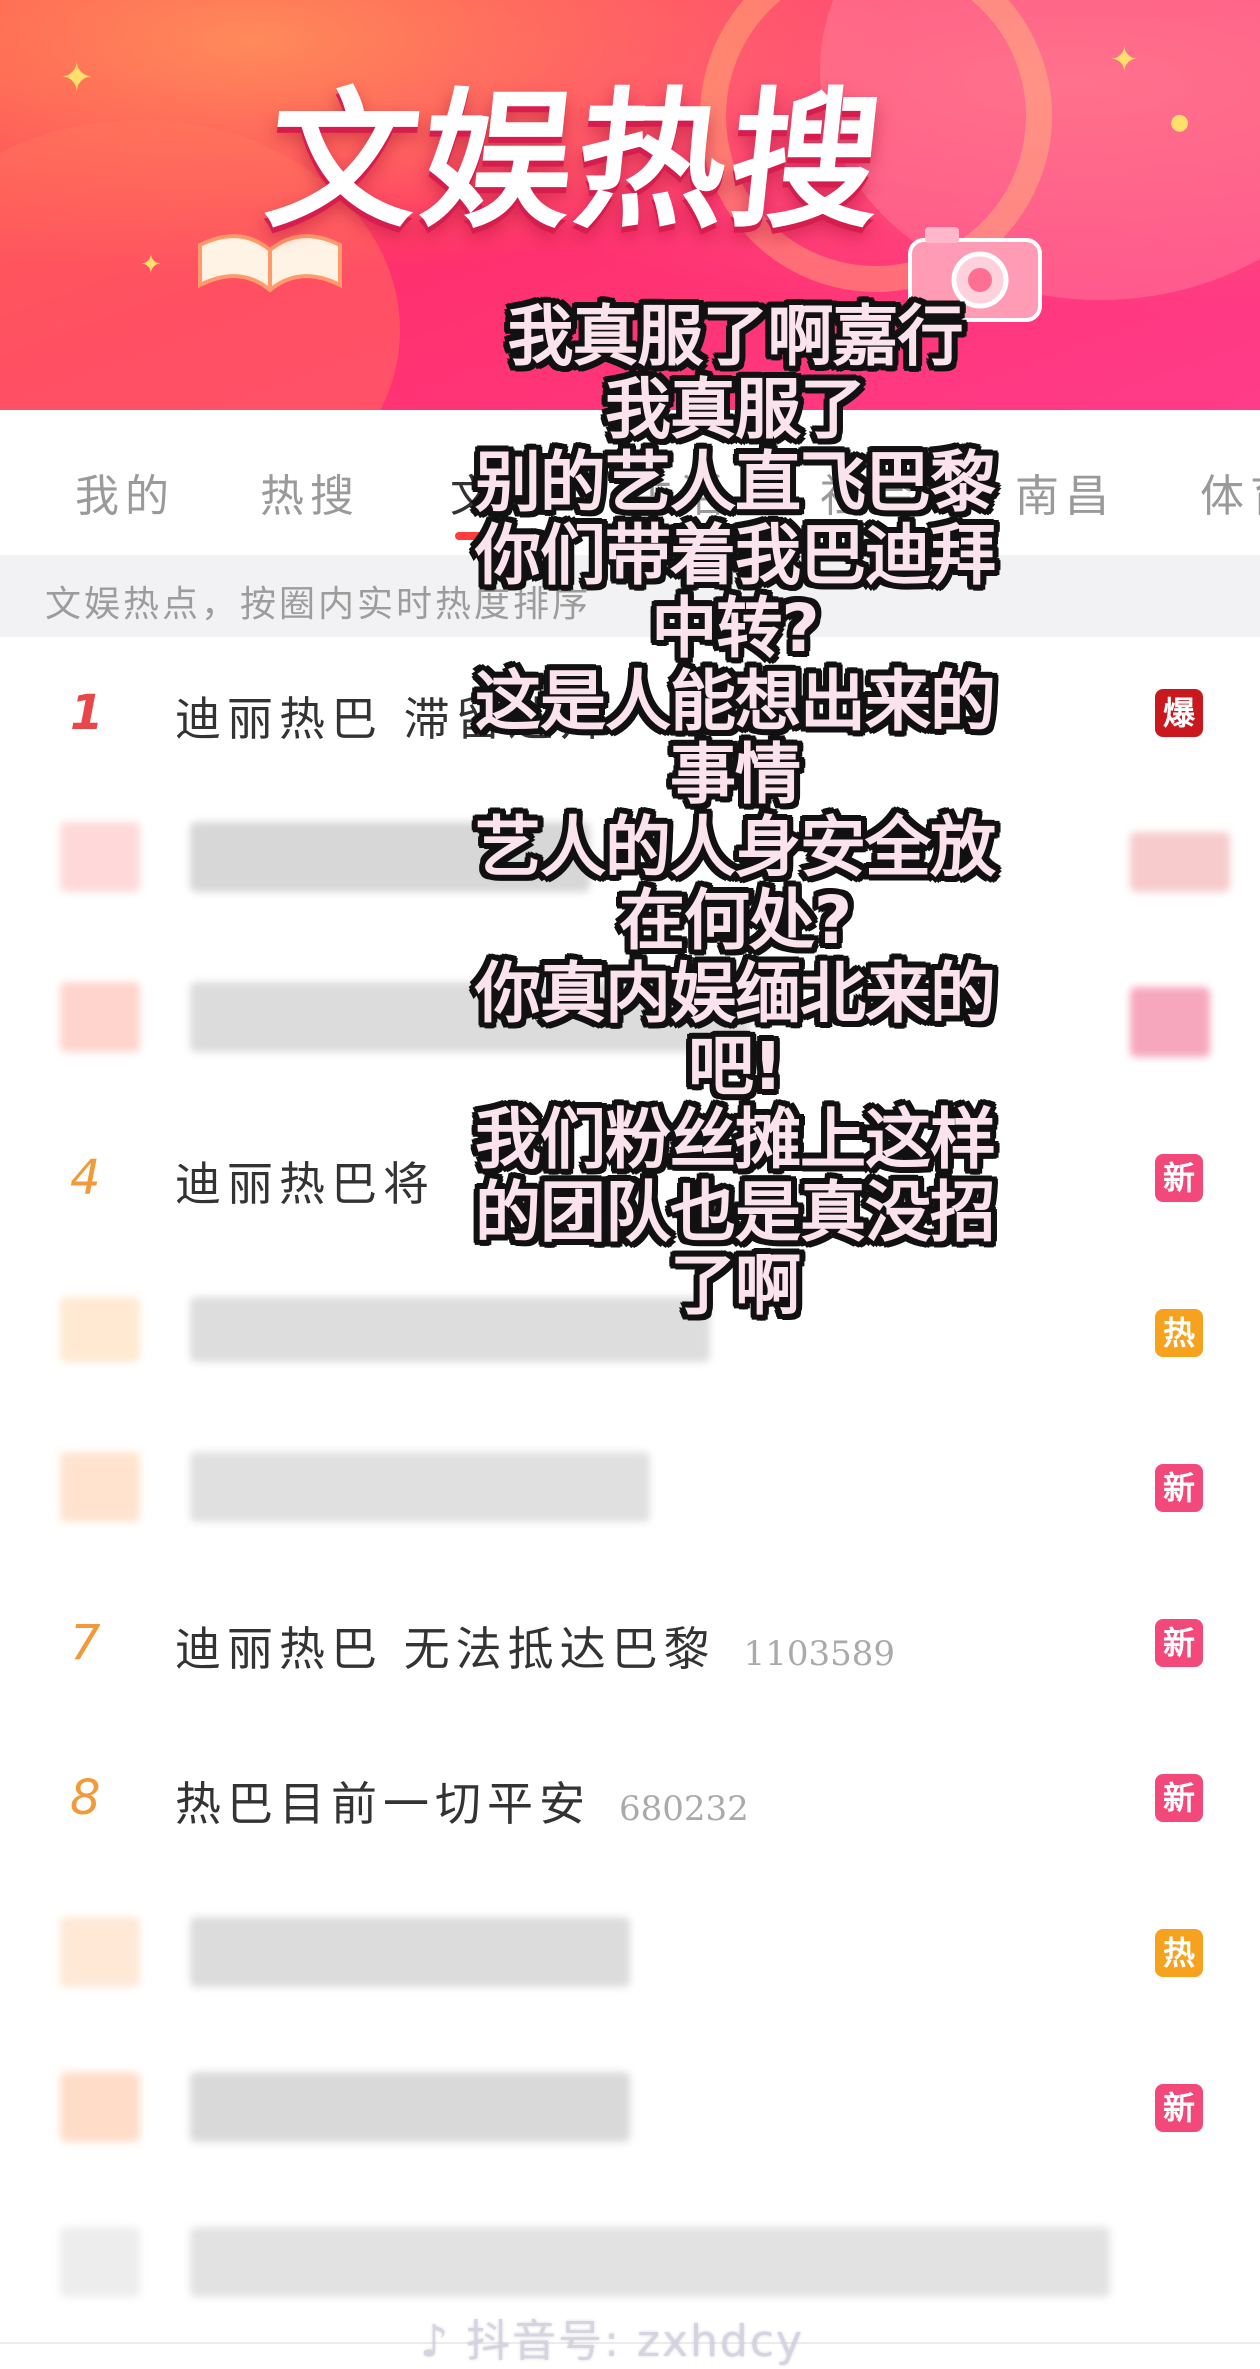  What do you see at coordinates (735, 920) in the screenshot?
I see `caption-line: 在何处?` at bounding box center [735, 920].